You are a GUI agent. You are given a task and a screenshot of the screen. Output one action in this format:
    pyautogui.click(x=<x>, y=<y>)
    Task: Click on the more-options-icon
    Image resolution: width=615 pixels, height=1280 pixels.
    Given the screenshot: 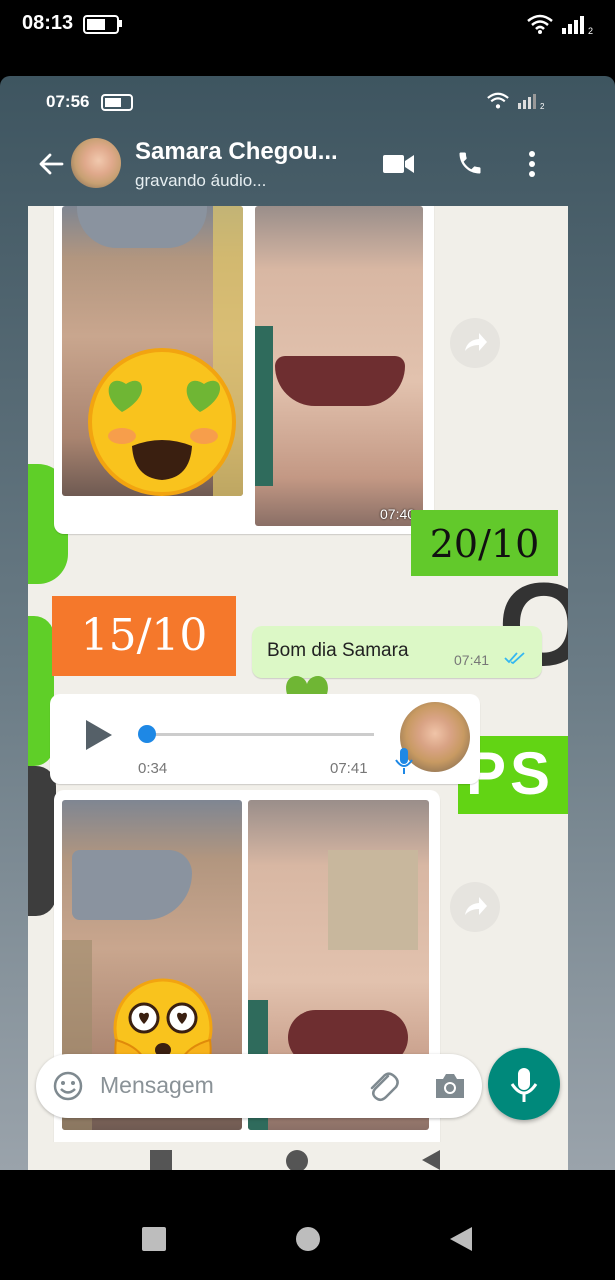 What is the action you would take?
    pyautogui.click(x=532, y=164)
    